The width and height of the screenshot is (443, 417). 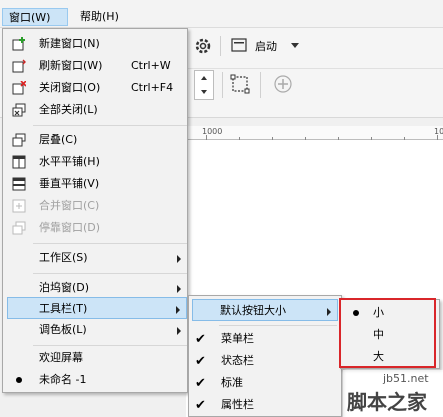 I want to click on menu-item-label: 工作区(S), so click(x=63, y=257).